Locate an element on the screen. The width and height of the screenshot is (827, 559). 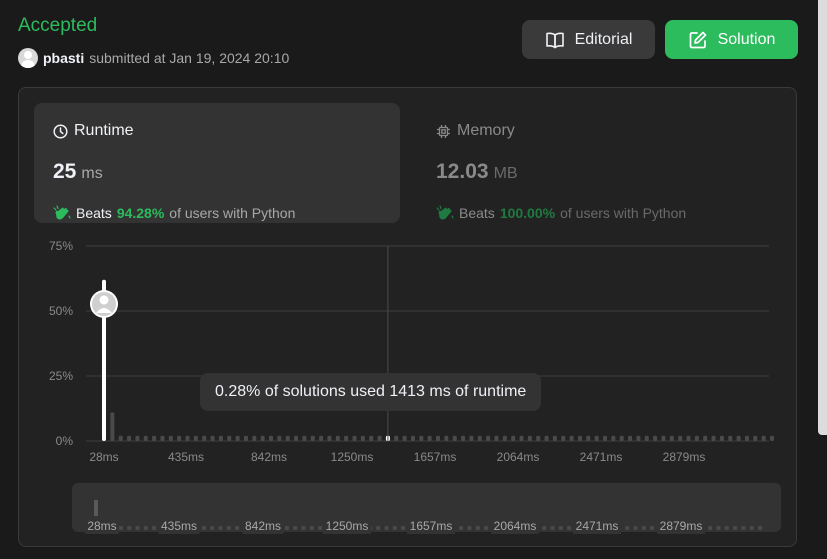
x-tick-label: 1250ms is located at coordinates (352, 457).